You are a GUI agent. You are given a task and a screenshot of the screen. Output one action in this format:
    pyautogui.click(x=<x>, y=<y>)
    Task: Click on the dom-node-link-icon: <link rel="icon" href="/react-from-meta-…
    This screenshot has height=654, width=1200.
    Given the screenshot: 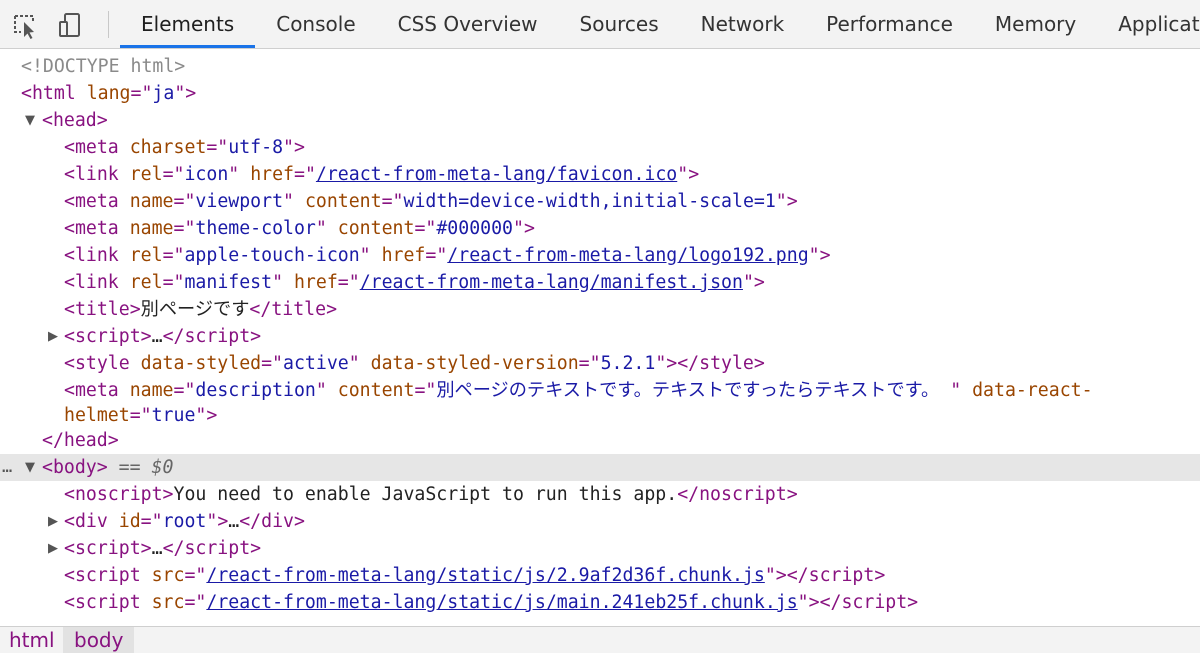 What is the action you would take?
    pyautogui.click(x=600, y=174)
    